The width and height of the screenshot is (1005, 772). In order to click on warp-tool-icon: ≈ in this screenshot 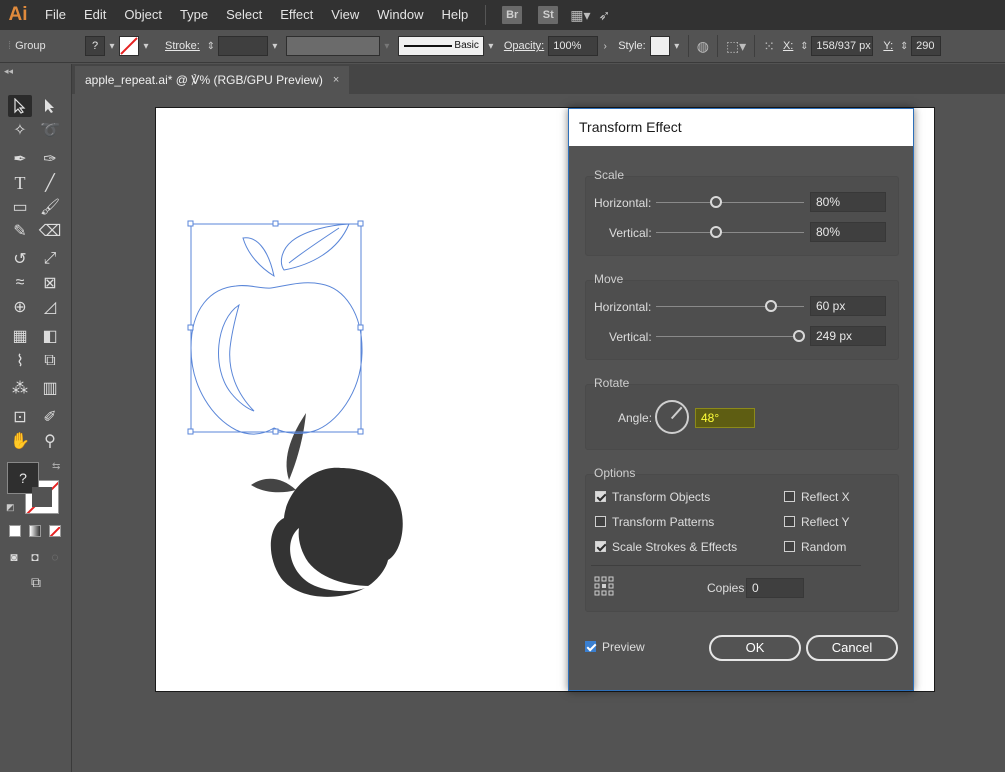, I will do `click(20, 283)`.